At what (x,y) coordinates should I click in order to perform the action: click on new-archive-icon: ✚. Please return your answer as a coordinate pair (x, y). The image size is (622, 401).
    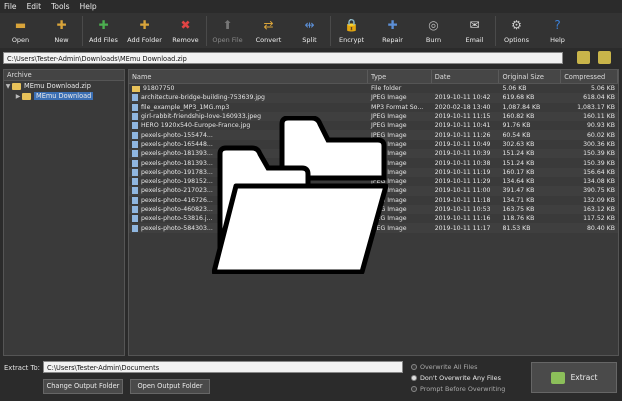
    Looking at the image, I should click on (61, 24).